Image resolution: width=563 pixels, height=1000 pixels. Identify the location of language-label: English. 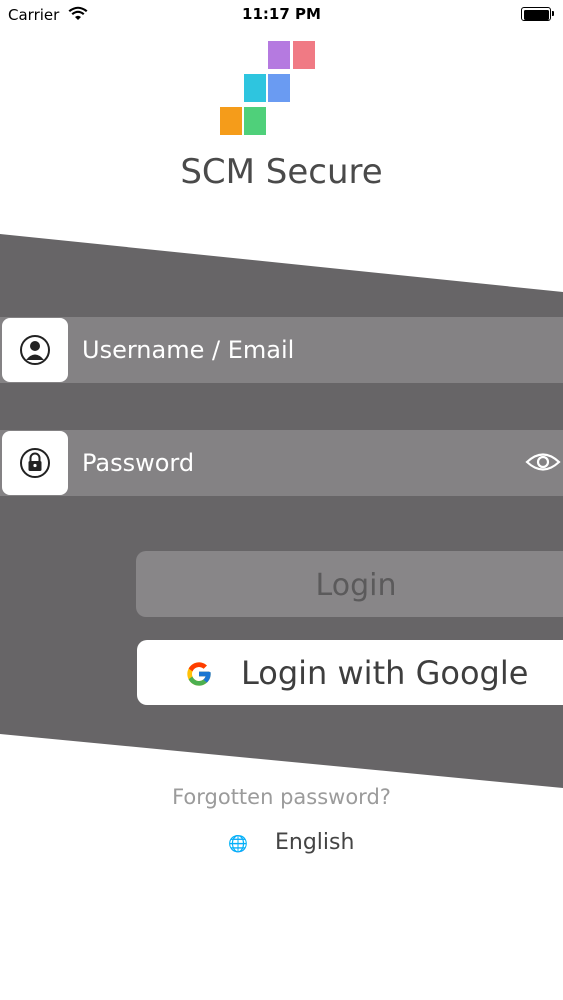
(315, 842).